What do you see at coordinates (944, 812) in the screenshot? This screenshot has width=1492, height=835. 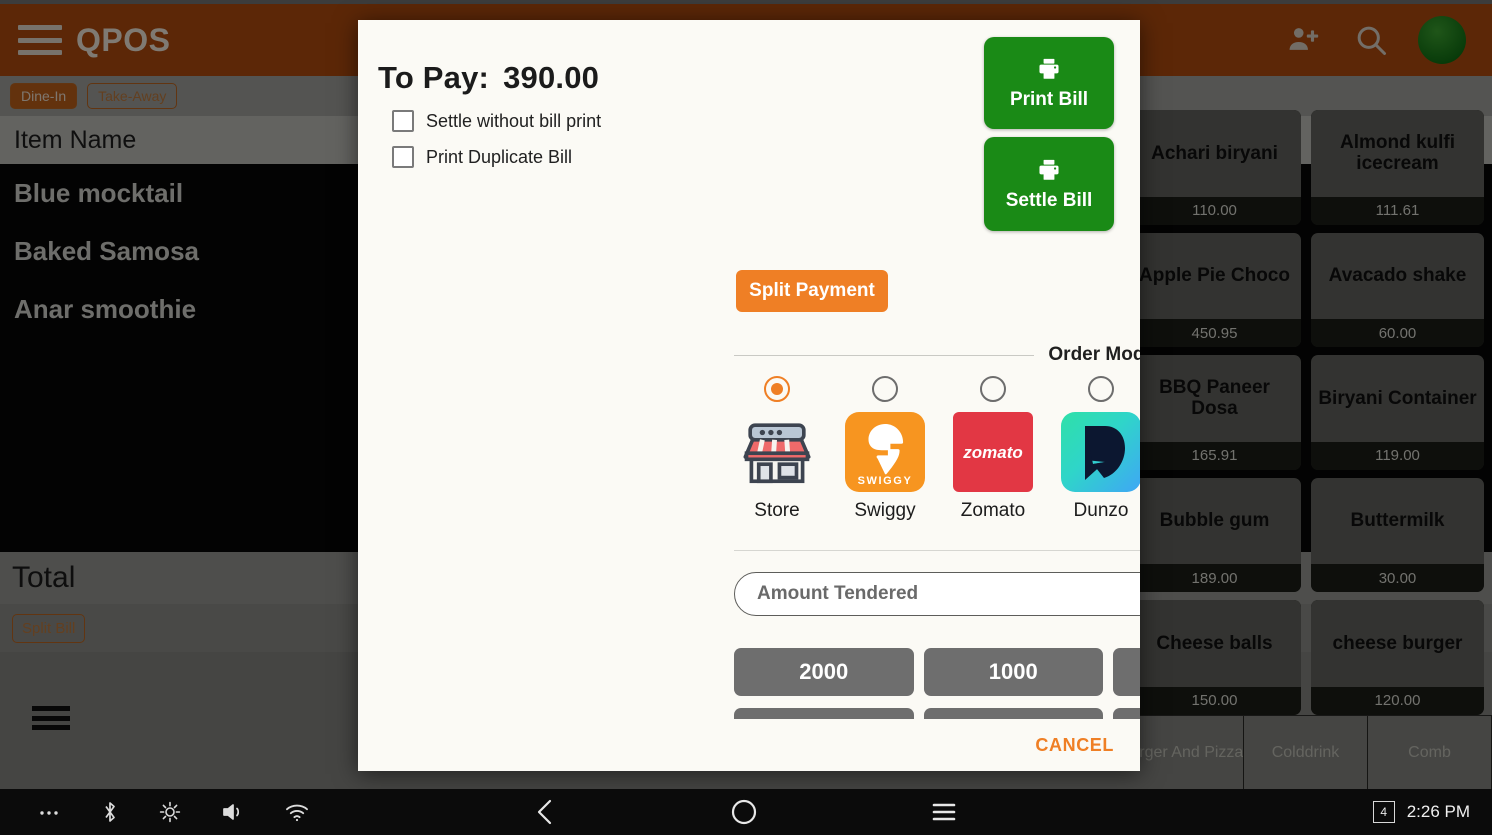 I see `recents-icon` at bounding box center [944, 812].